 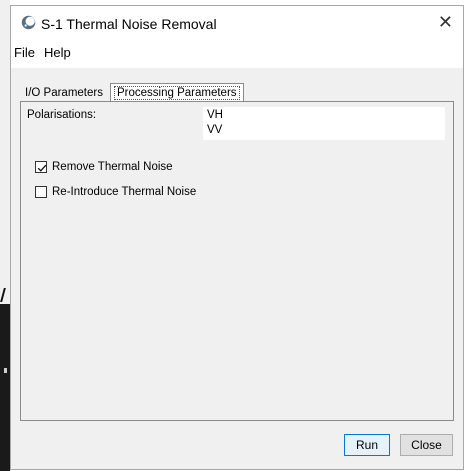 What do you see at coordinates (124, 192) in the screenshot?
I see `reintroduce-thermal-noise-label: Re-Introduce Thermal Noise` at bounding box center [124, 192].